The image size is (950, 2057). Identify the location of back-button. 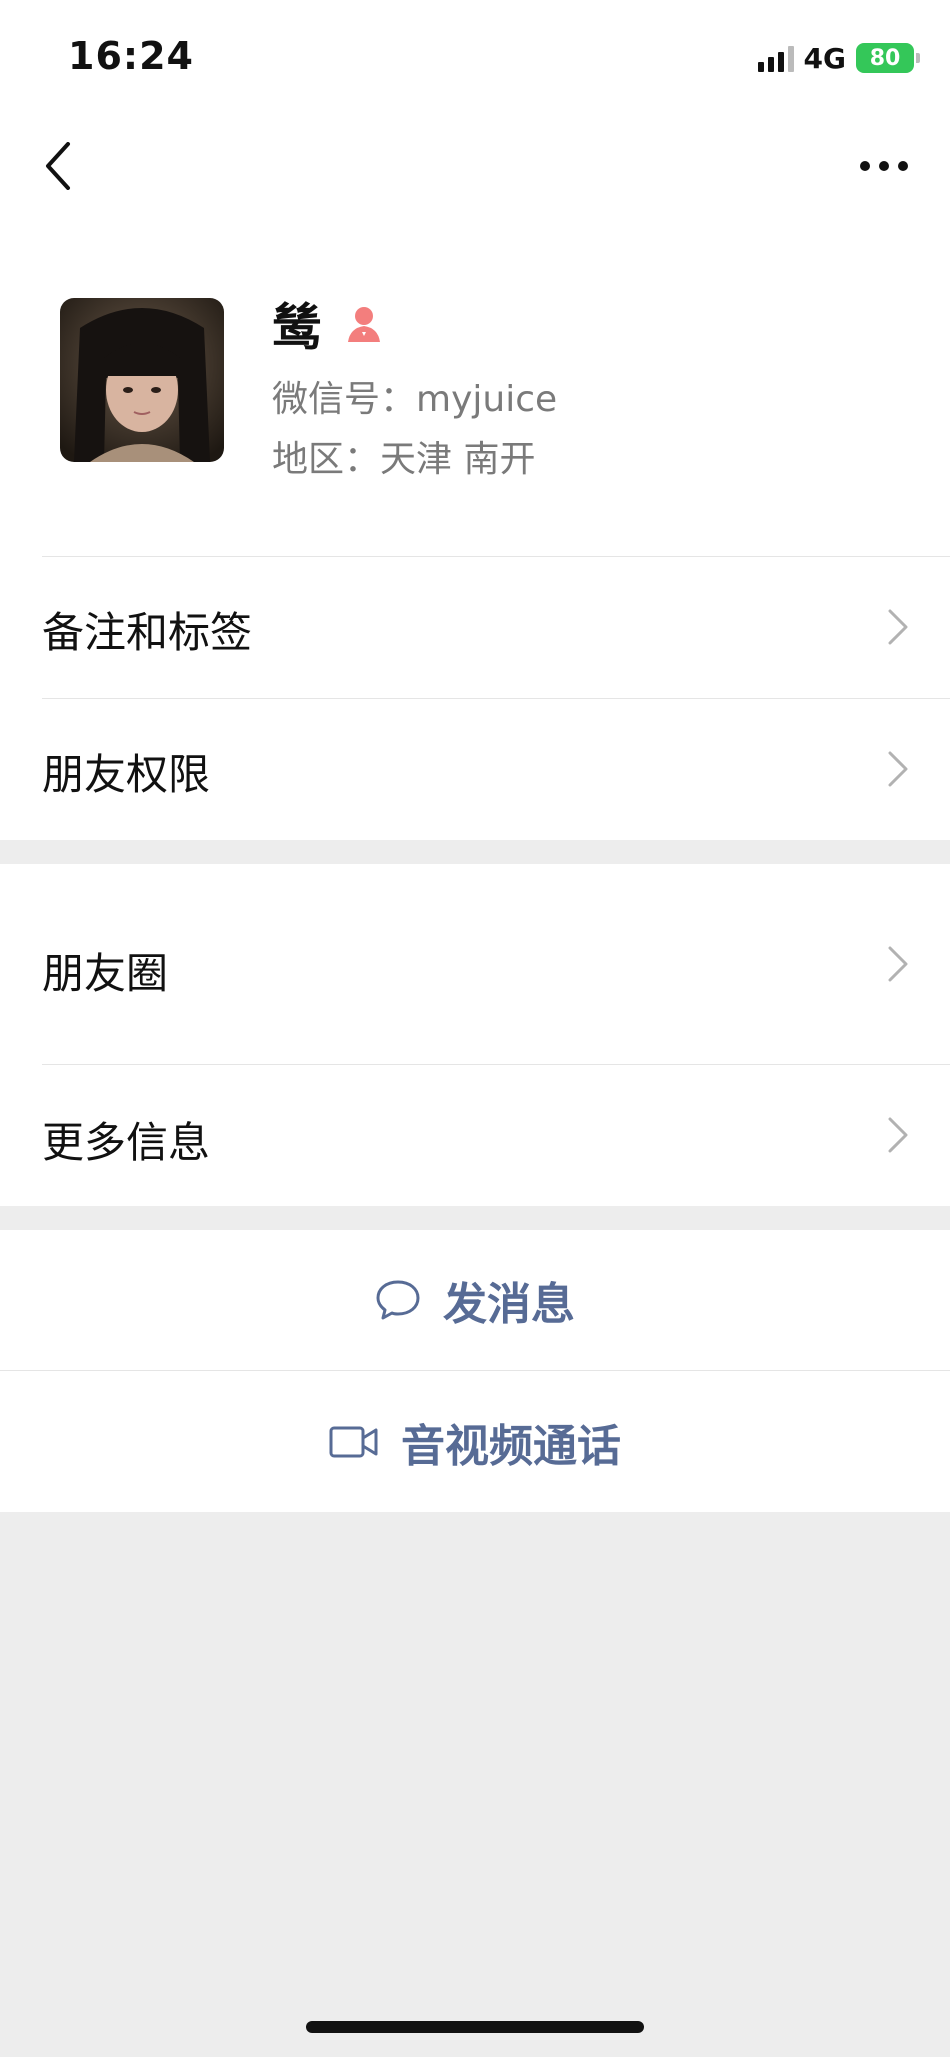
(58, 166).